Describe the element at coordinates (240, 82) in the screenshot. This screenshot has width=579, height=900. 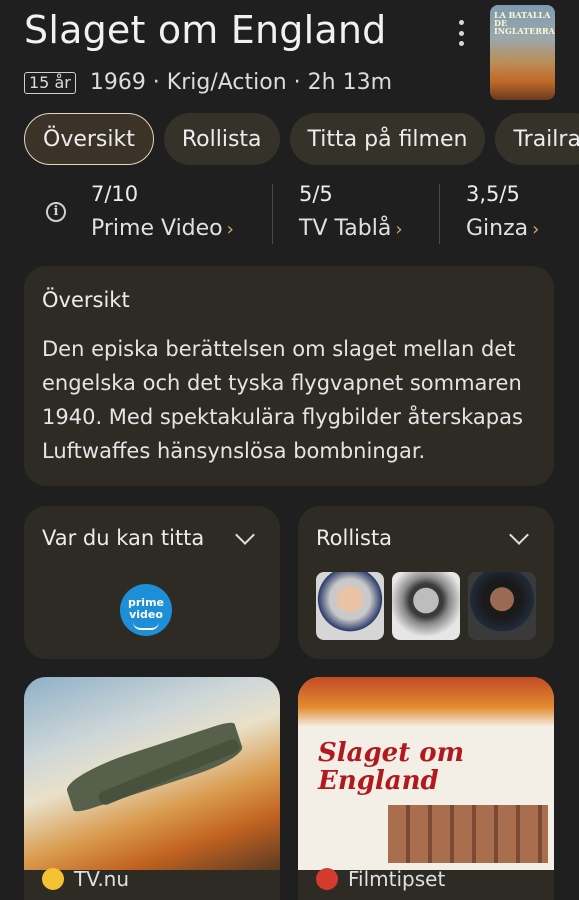
I see `movie-info: 1969 · Krig/Action · 2h 13m` at that location.